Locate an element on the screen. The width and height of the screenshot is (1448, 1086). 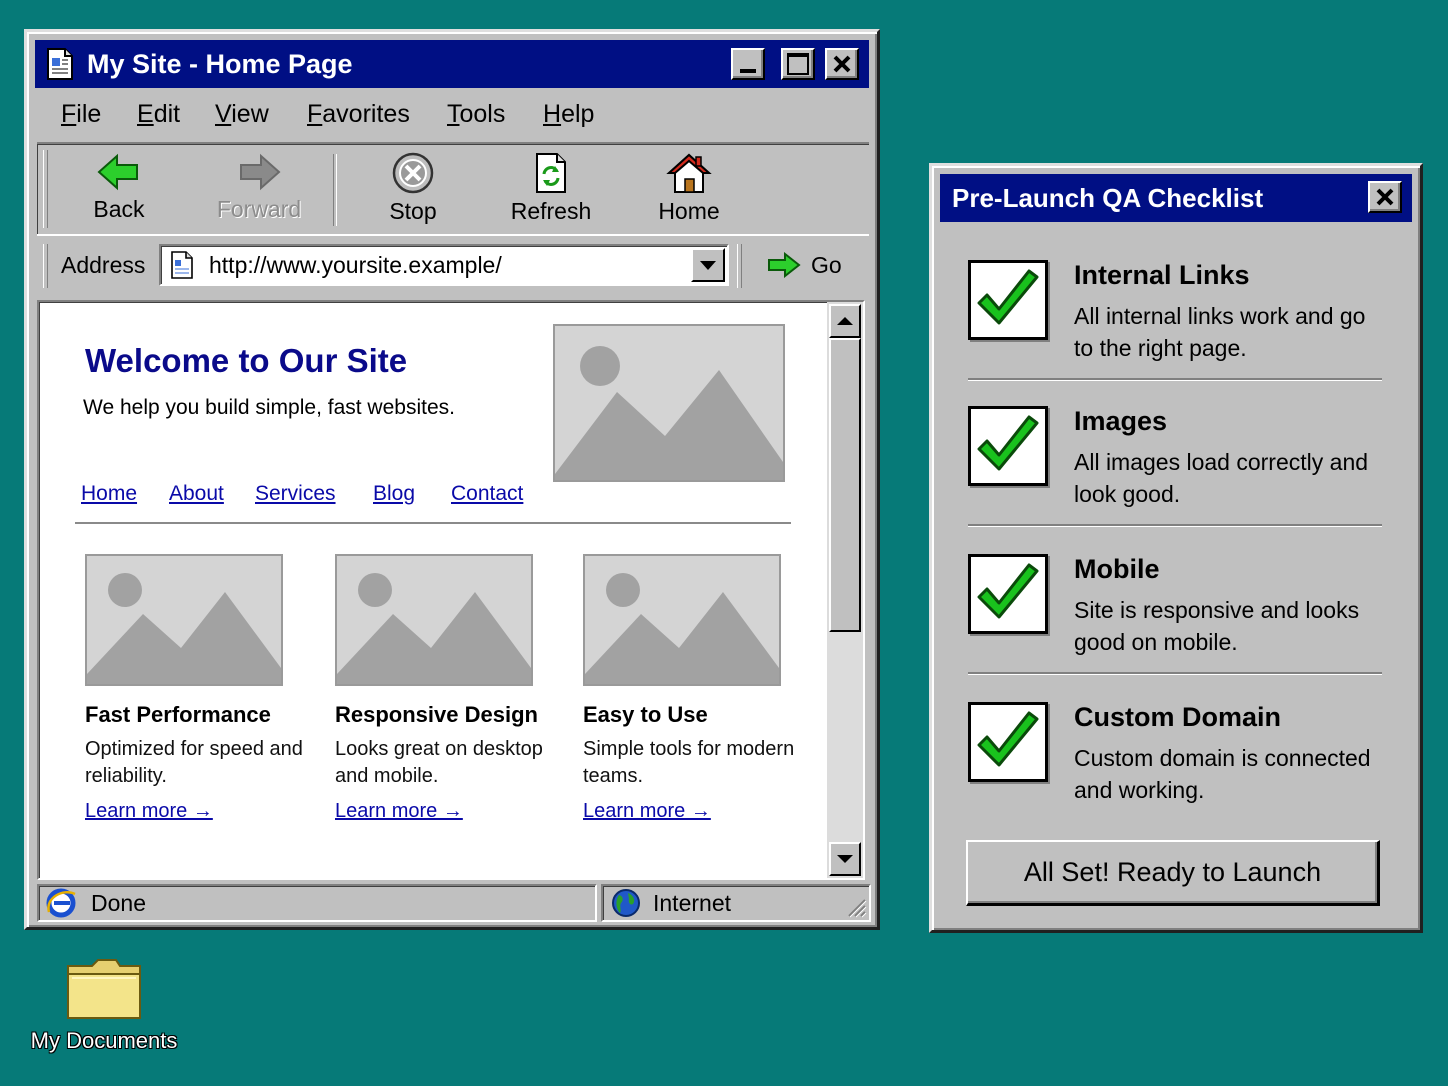
vertical-scrollbar is located at coordinates (845, 590).